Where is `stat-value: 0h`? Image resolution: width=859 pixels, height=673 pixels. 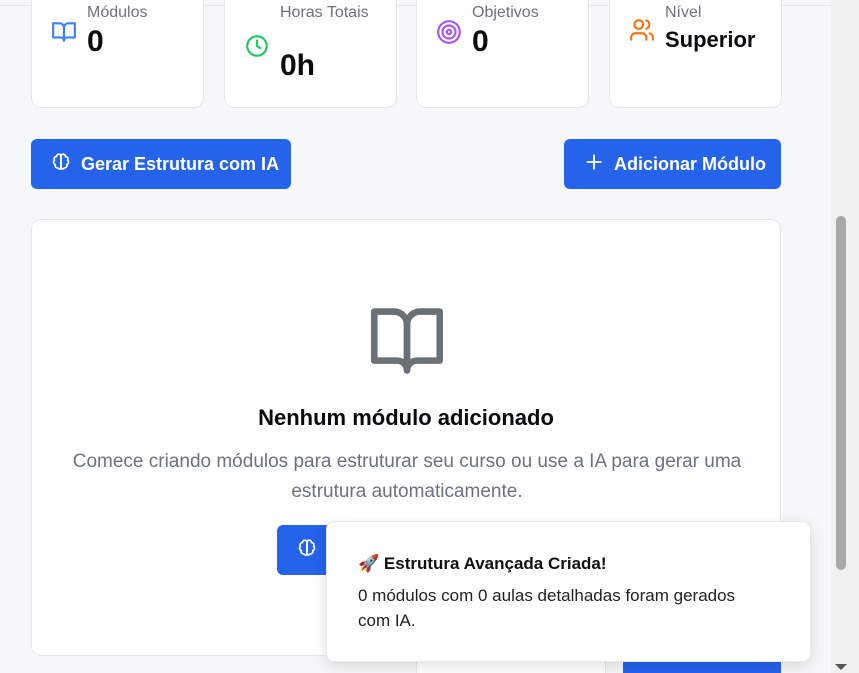
stat-value: 0h is located at coordinates (298, 65).